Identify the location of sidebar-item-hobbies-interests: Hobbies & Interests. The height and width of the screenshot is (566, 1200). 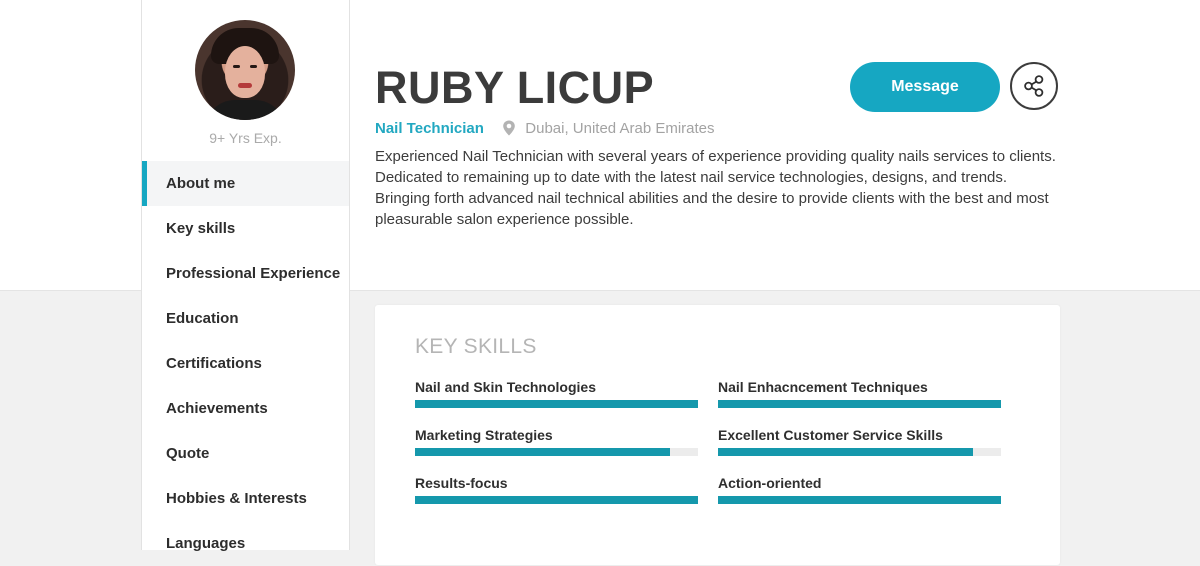
(245, 498).